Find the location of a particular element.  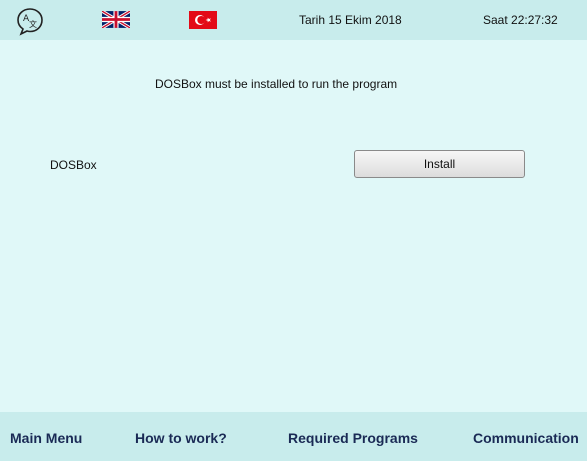

date-display: Tarih 15 Ekim 2018 is located at coordinates (350, 20).